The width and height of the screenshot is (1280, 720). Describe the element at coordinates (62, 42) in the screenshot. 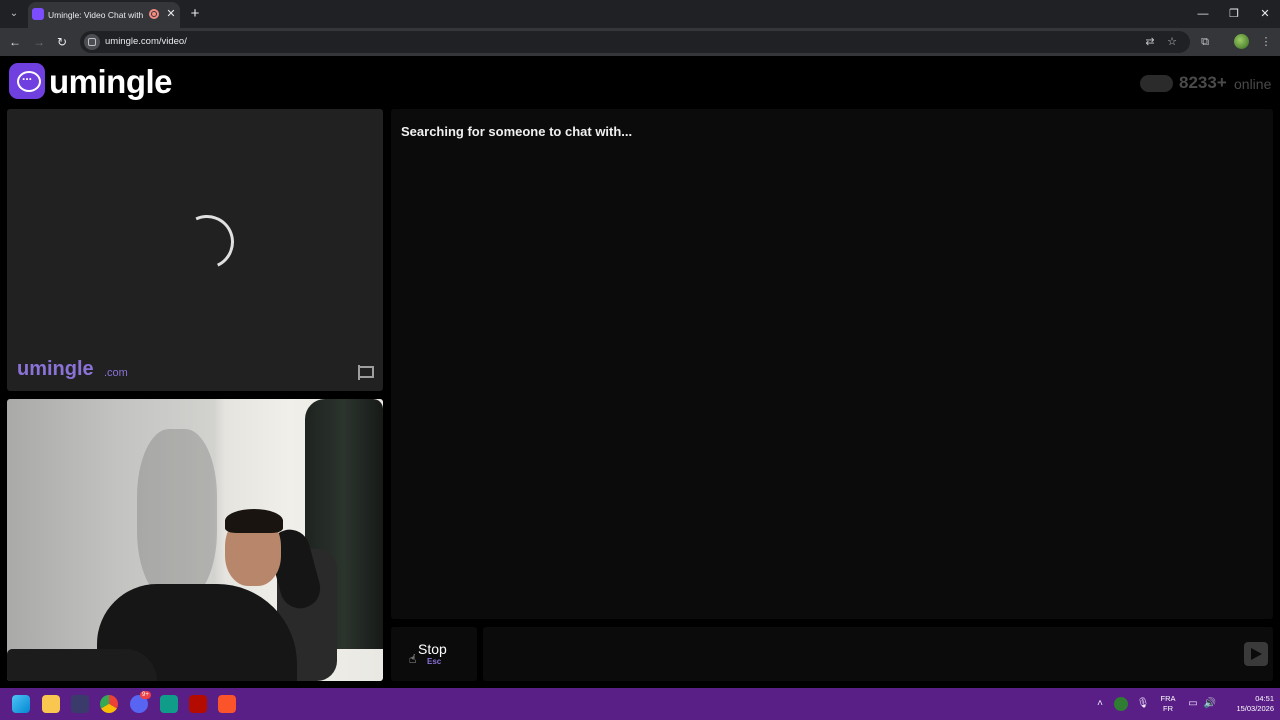

I see `reload-icon: ↻` at that location.